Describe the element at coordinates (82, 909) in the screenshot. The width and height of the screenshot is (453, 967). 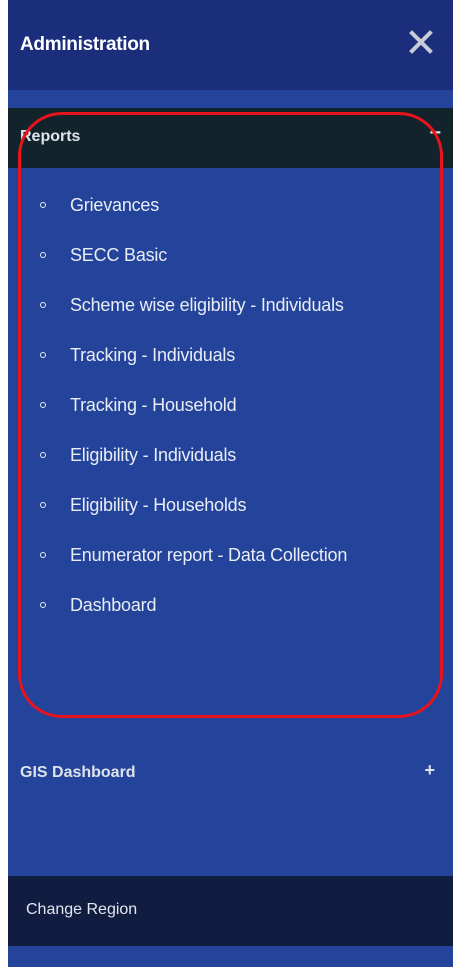
I see `change-region-label: Change Region` at that location.